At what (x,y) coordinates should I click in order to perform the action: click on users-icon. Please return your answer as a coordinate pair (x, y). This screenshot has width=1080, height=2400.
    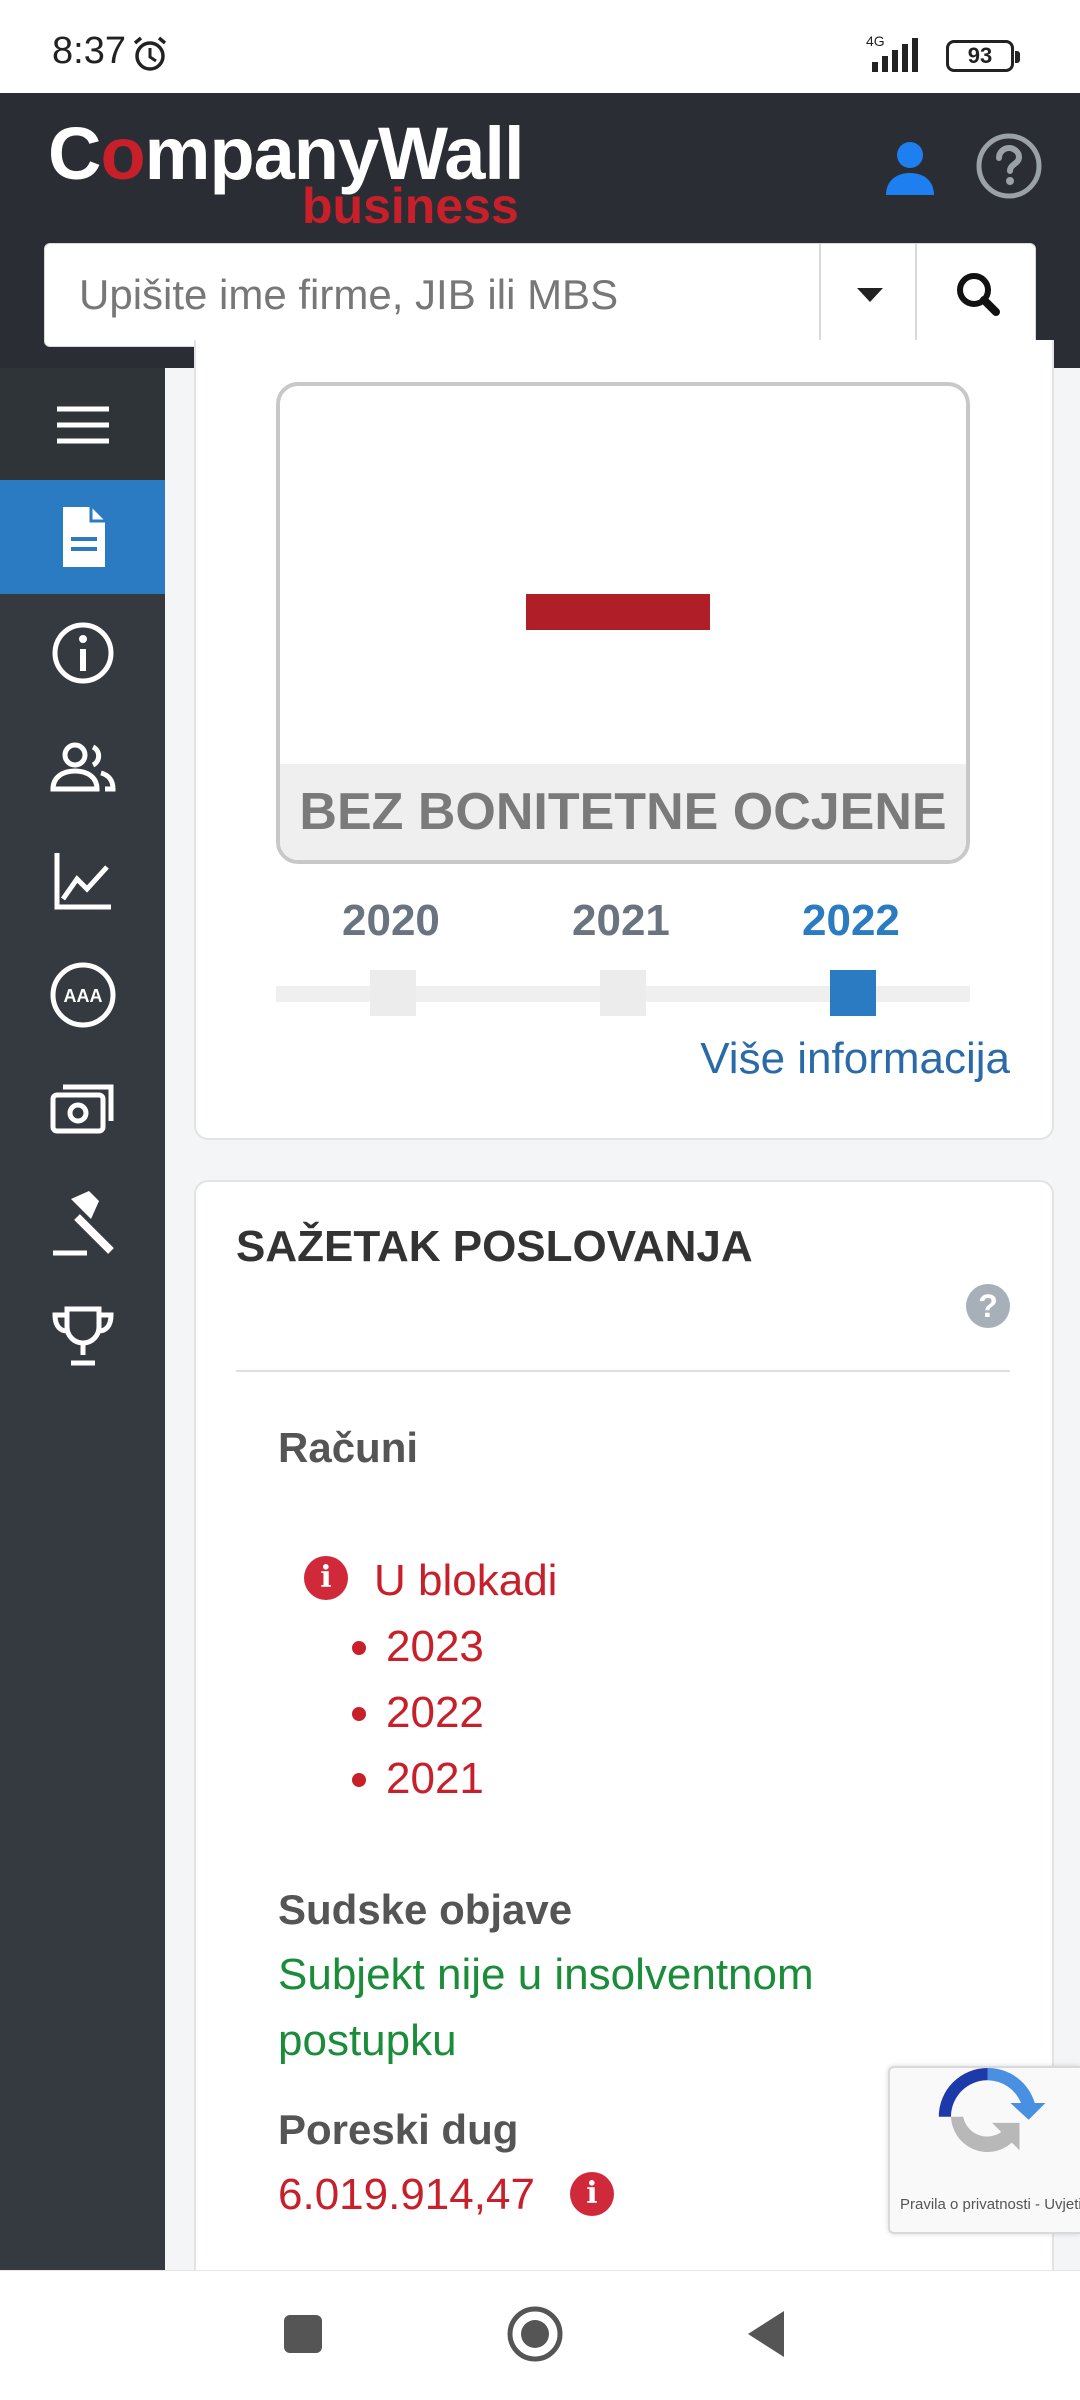
    Looking at the image, I should click on (82, 767).